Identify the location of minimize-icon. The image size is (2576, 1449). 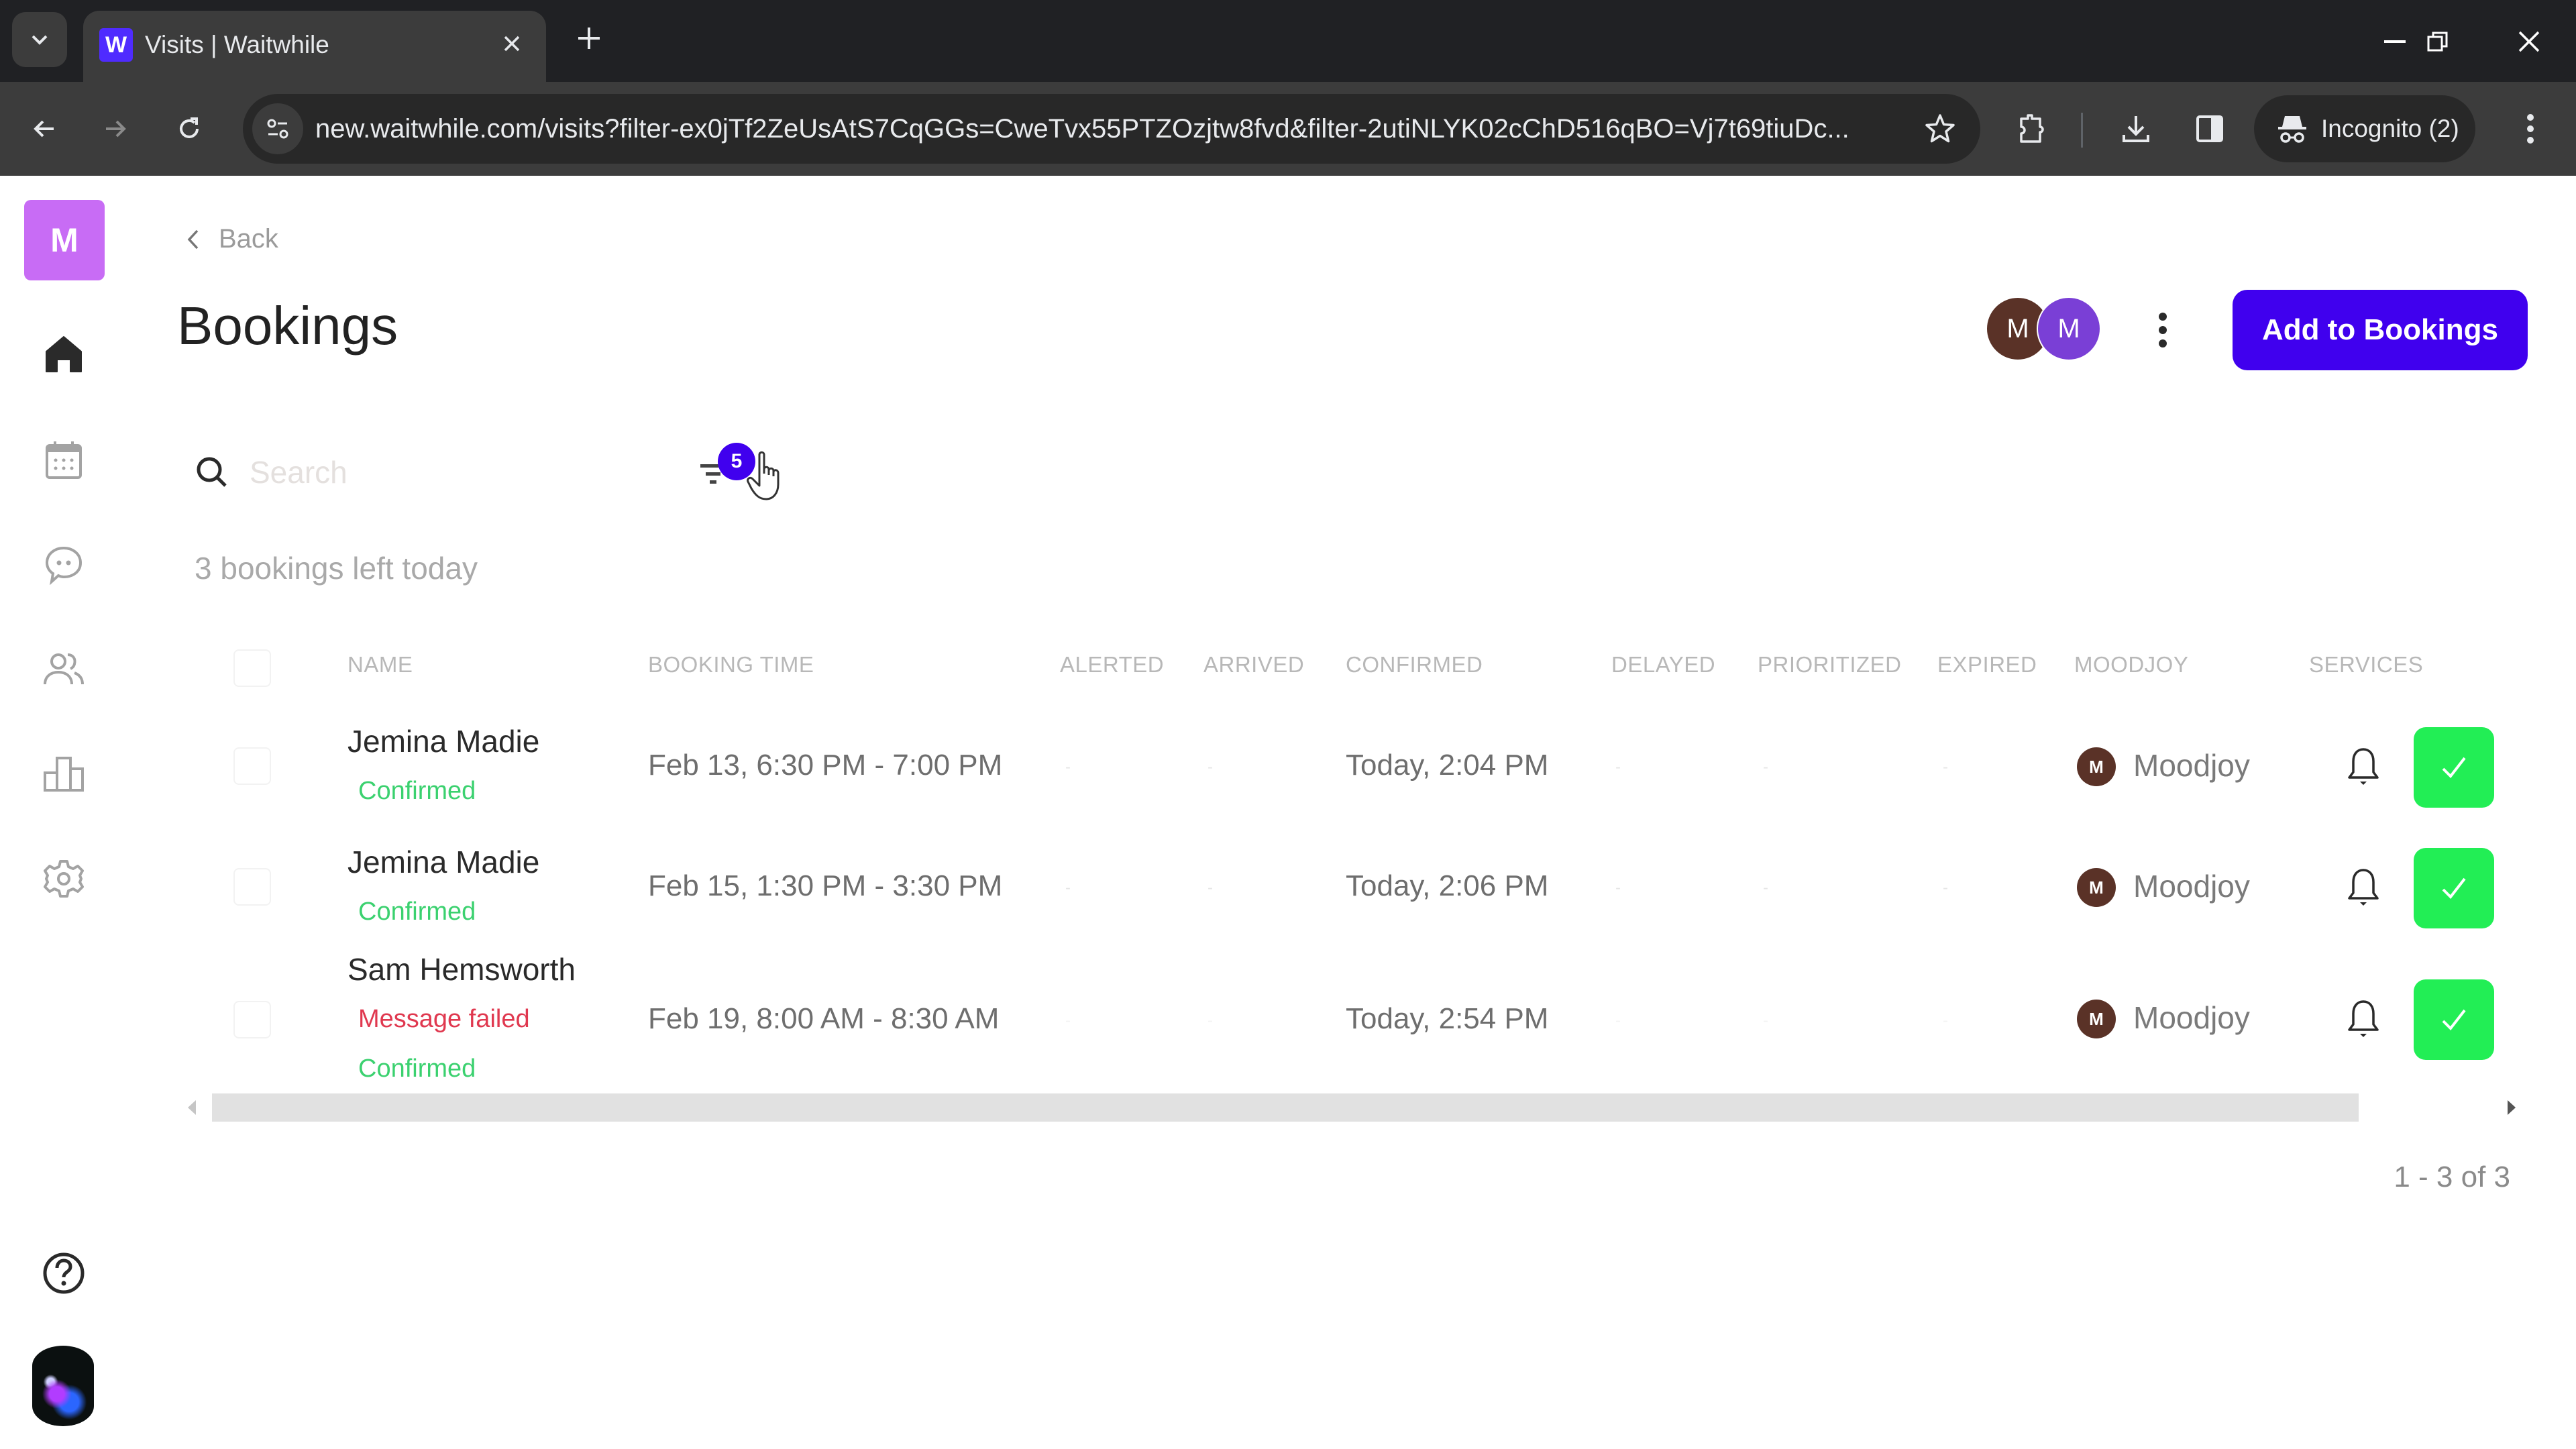
(2395, 41).